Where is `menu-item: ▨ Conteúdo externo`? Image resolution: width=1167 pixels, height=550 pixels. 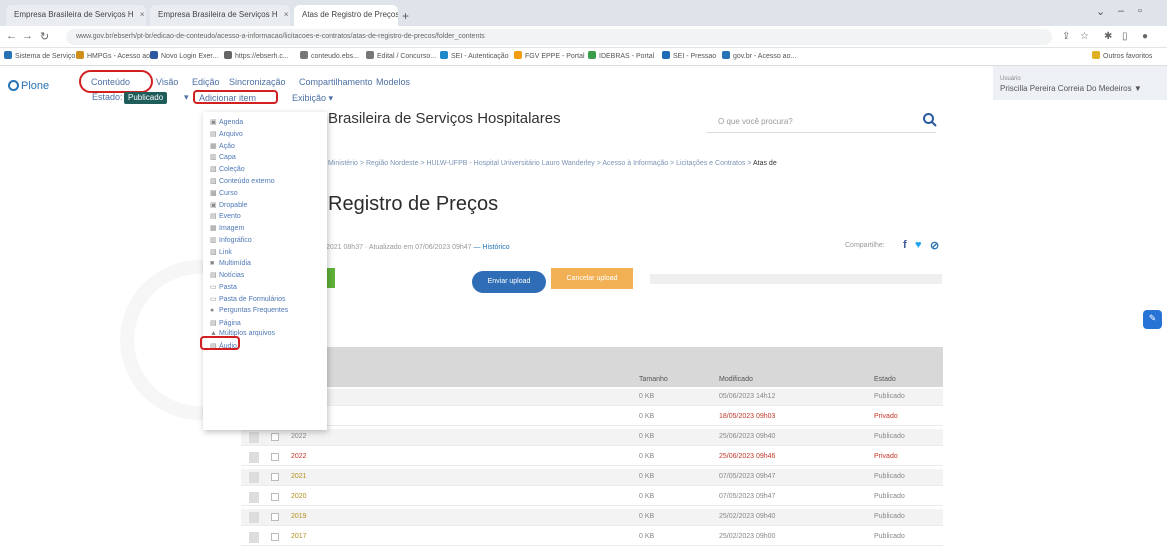
menu-item: ▨ Conteúdo externo is located at coordinates (242, 181).